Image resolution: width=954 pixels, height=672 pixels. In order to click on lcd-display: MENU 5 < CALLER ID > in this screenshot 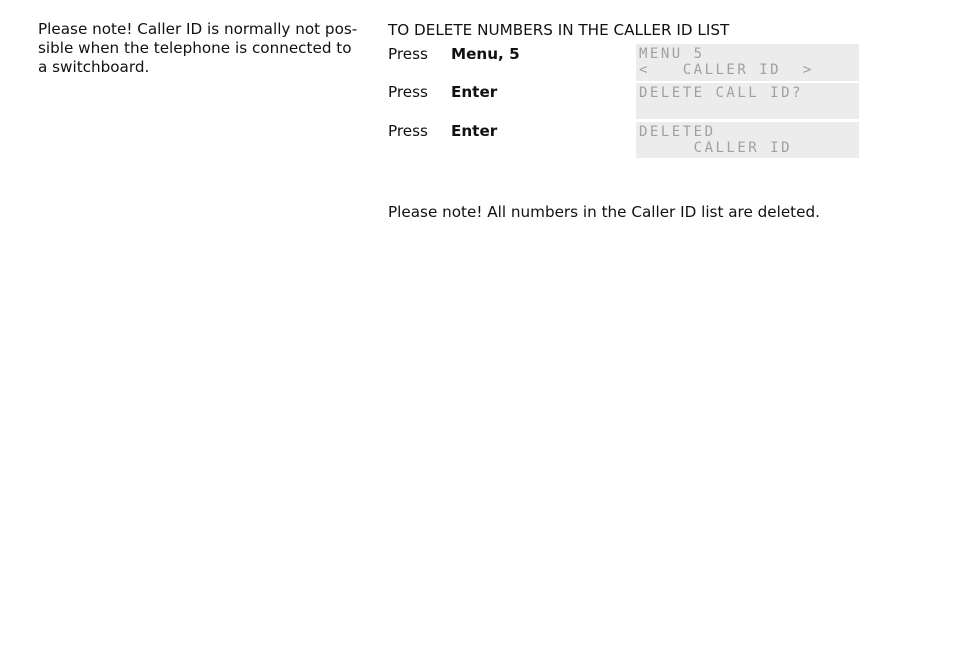, I will do `click(747, 62)`.